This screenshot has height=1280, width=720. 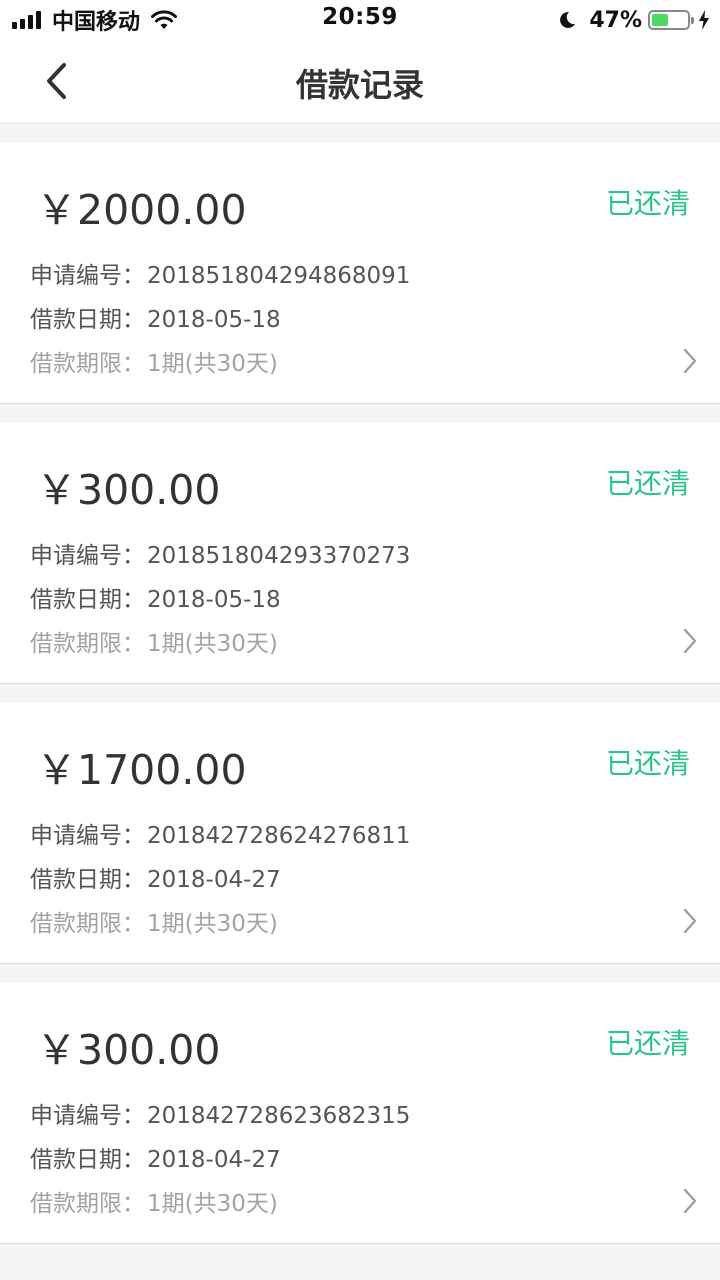 What do you see at coordinates (279, 556) in the screenshot?
I see `application-number-value: 201851804293370273` at bounding box center [279, 556].